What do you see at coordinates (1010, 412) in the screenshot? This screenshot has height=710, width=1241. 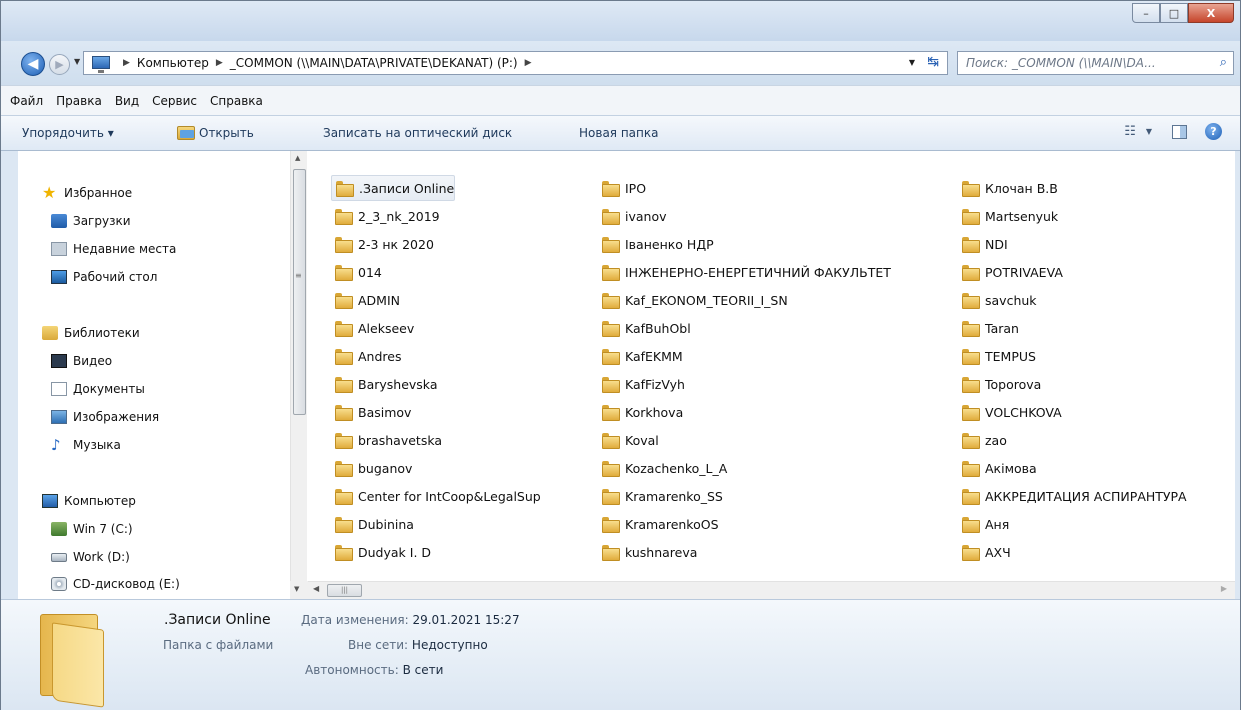 I see `file-item: VOLCHKOVA` at bounding box center [1010, 412].